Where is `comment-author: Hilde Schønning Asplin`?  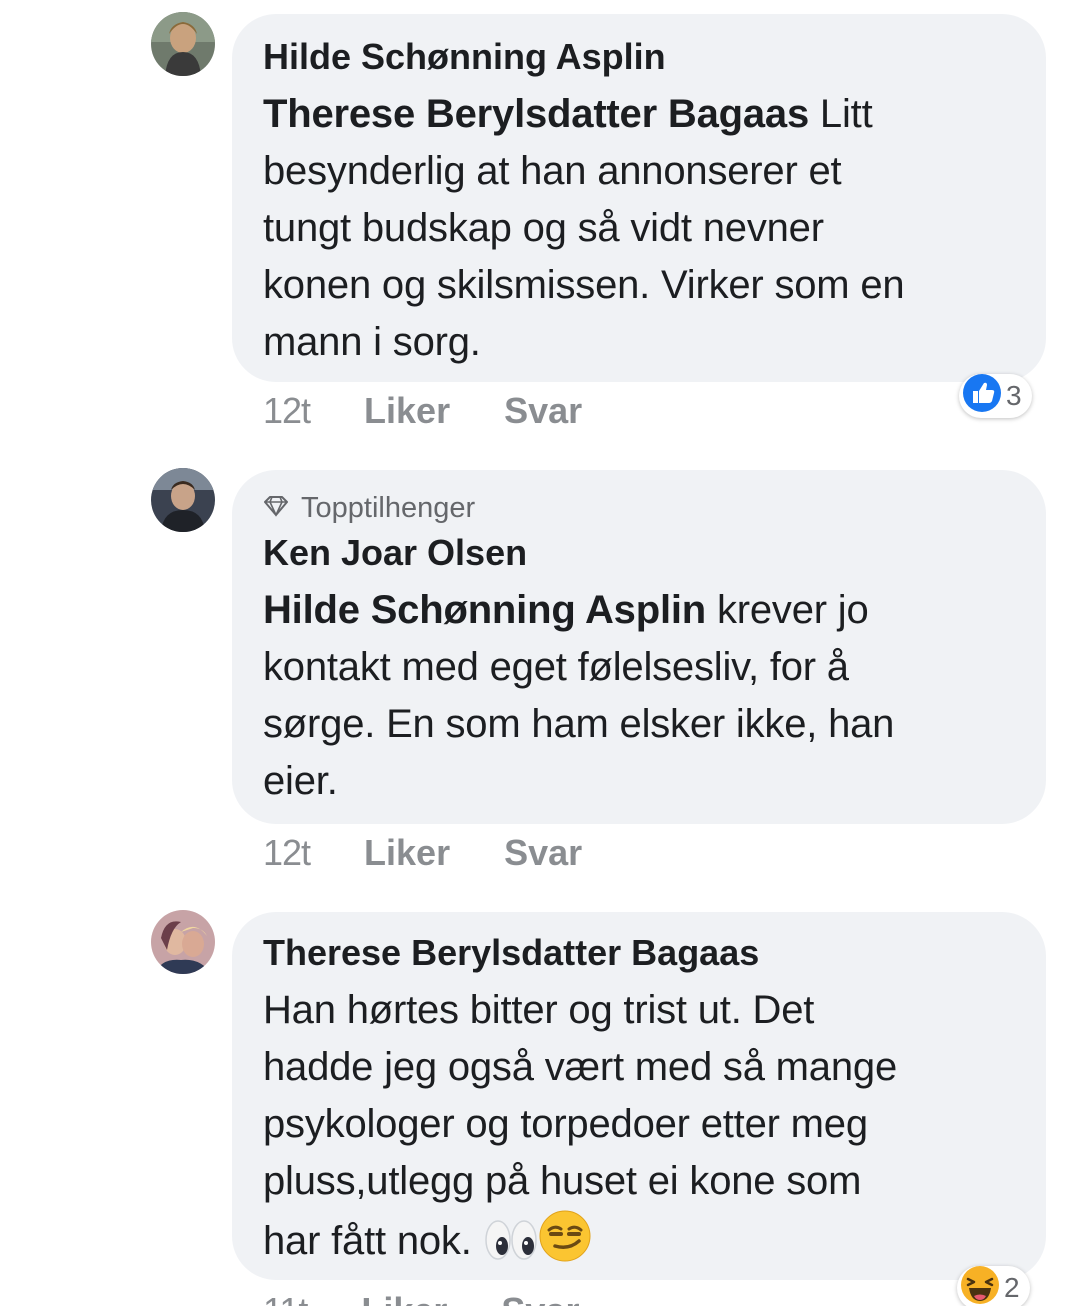
comment-author: Hilde Schønning Asplin is located at coordinates (642, 57).